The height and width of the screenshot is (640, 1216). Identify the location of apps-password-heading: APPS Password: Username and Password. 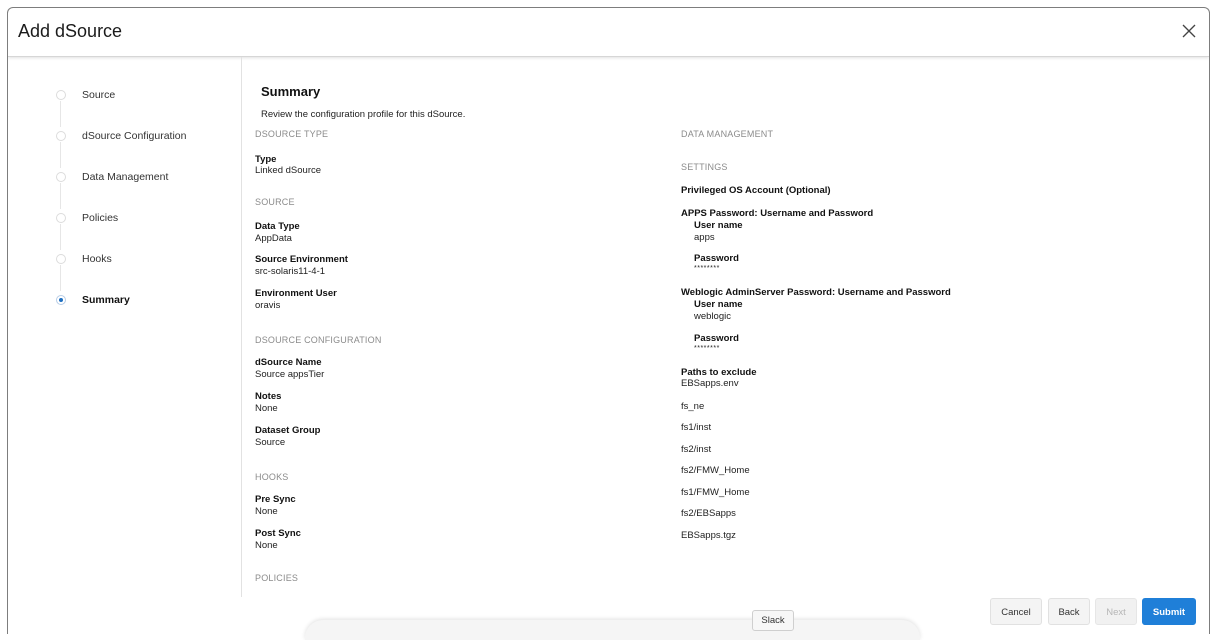
(777, 213).